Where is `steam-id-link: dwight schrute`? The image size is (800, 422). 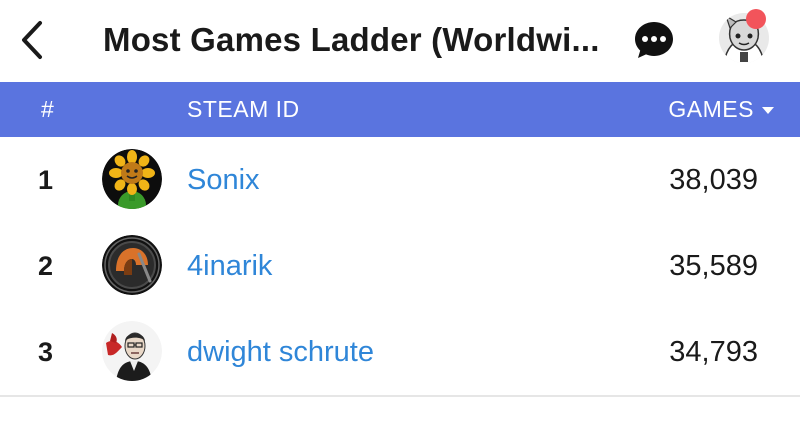 steam-id-link: dwight schrute is located at coordinates (280, 352).